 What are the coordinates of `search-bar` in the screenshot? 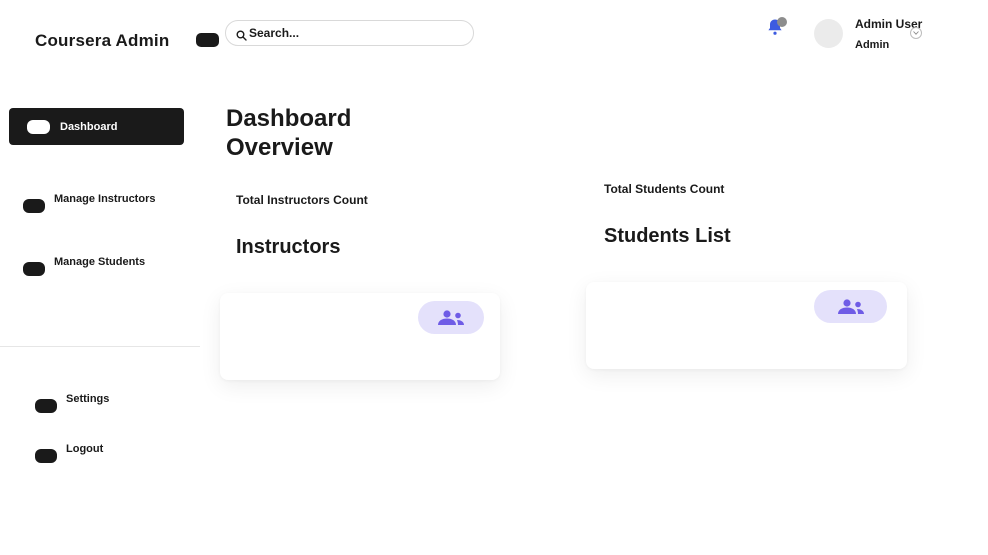 It's located at (349, 33).